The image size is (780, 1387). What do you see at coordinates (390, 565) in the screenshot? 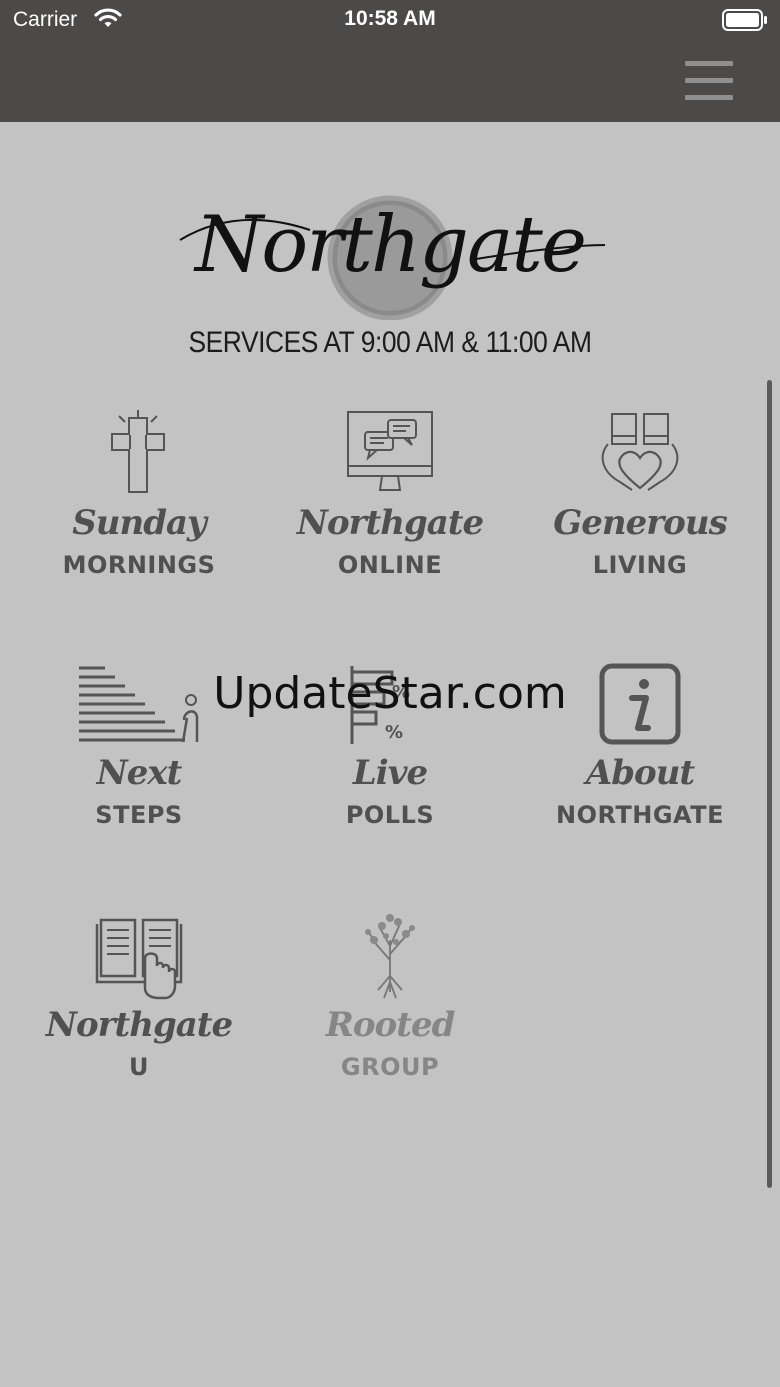
I see `tile-caps-label: ONLINE` at bounding box center [390, 565].